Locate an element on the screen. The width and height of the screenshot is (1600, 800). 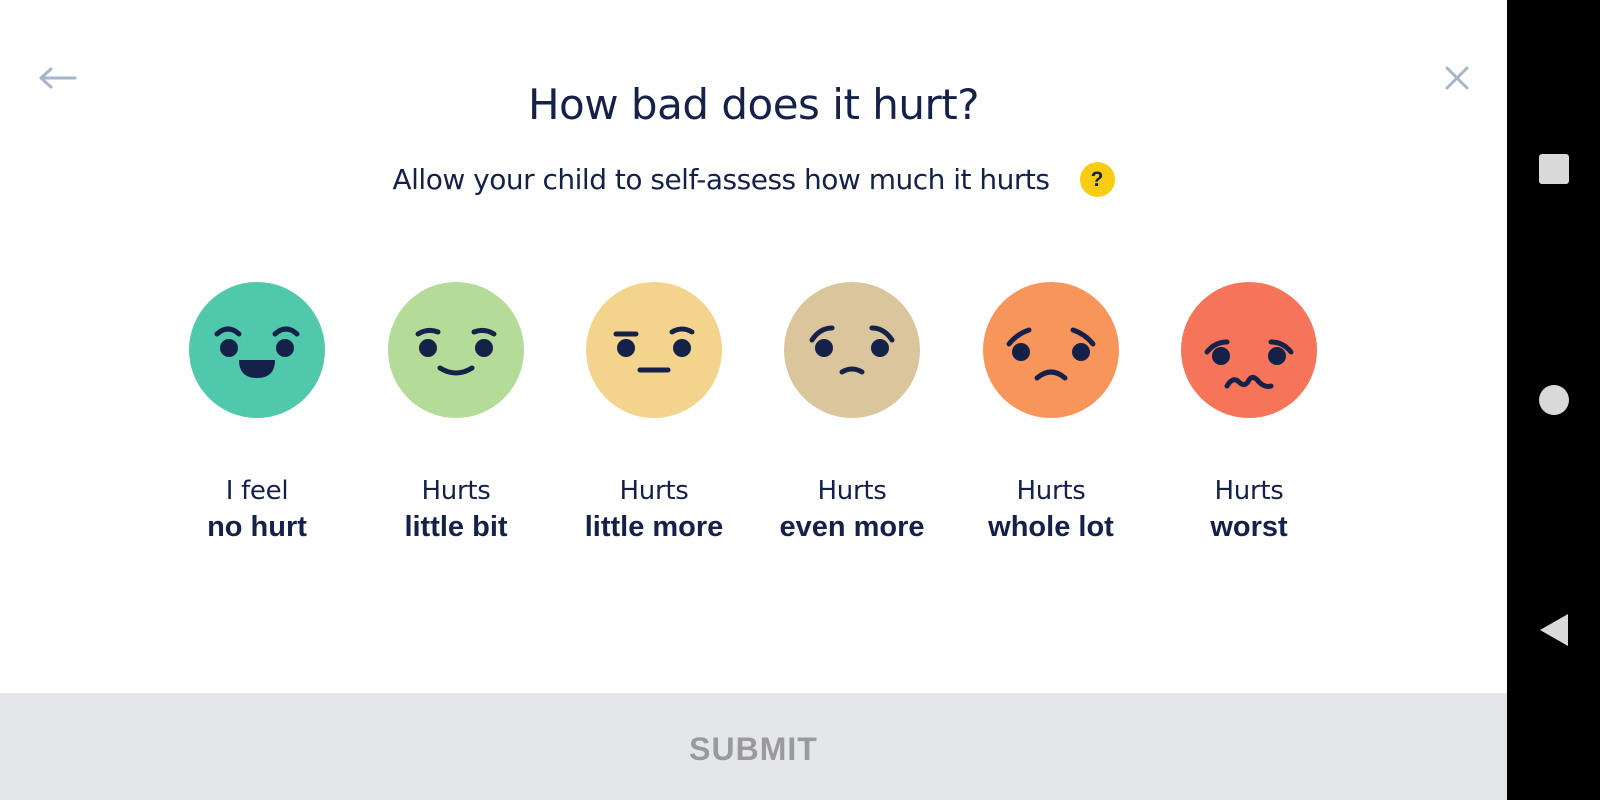
face-label-bottom: even more is located at coordinates (852, 527).